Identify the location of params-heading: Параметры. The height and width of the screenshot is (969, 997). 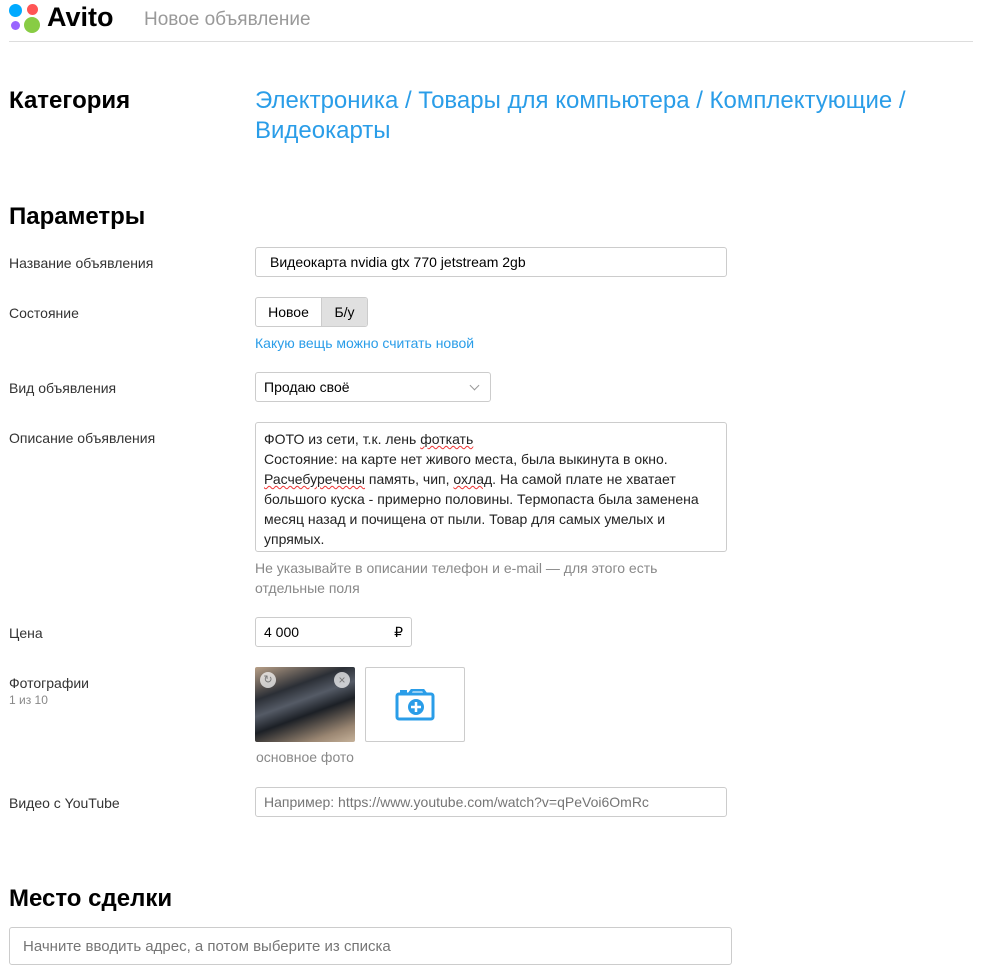
(77, 216).